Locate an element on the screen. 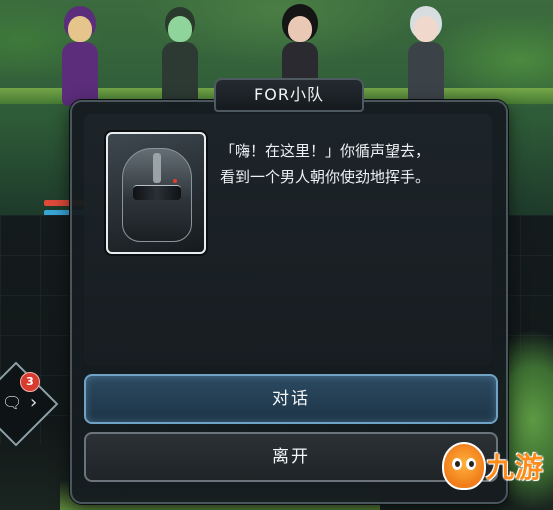 The image size is (553, 510). chevron-right-icon: › is located at coordinates (34, 402).